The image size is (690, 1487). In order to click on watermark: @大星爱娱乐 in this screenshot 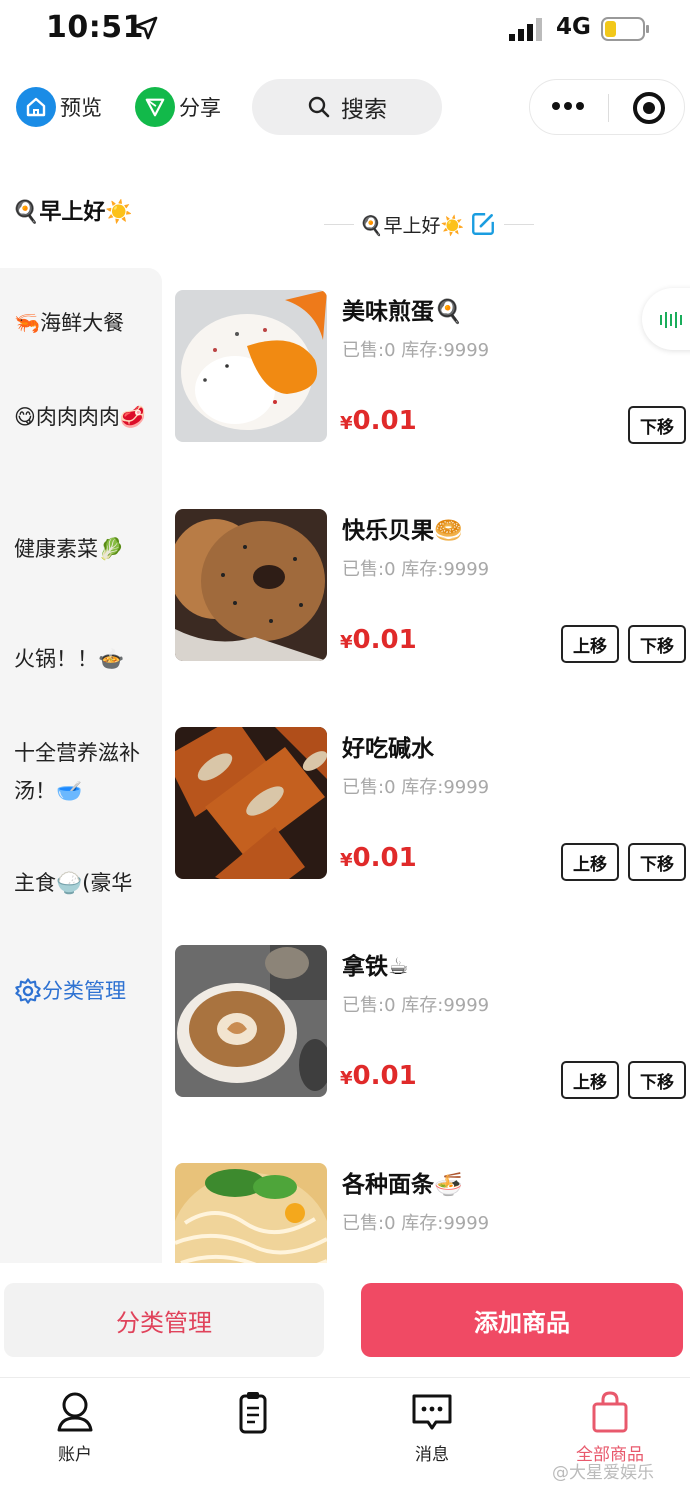, I will do `click(603, 1473)`.